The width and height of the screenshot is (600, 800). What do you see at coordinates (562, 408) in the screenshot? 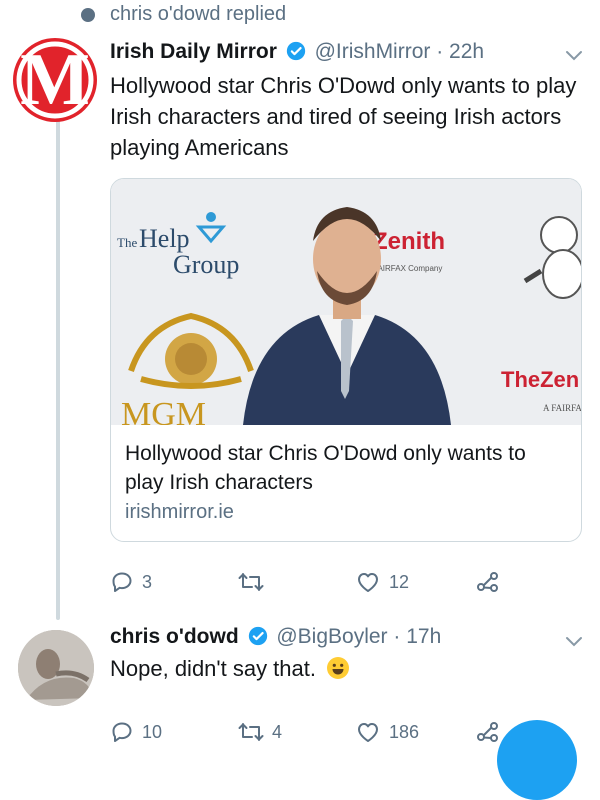
I see `svg-text: A FAIRFAX` at bounding box center [562, 408].